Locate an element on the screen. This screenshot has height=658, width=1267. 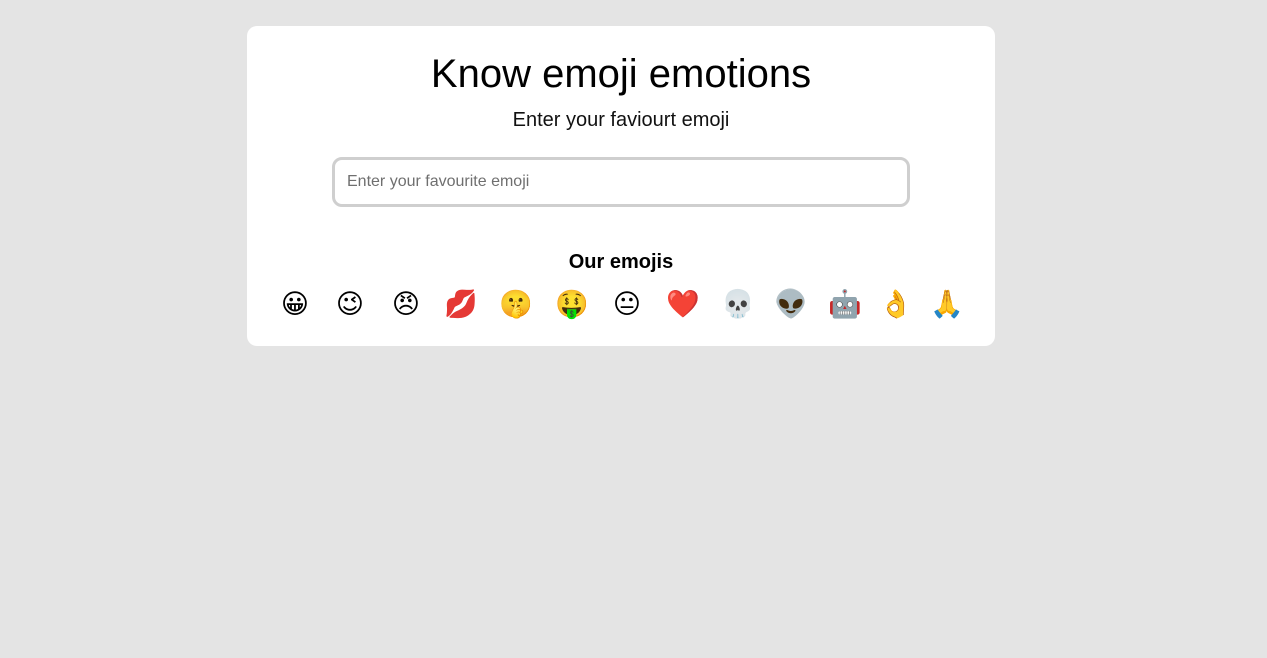
emoji-ok-hand-icon: 👌 is located at coordinates (896, 305).